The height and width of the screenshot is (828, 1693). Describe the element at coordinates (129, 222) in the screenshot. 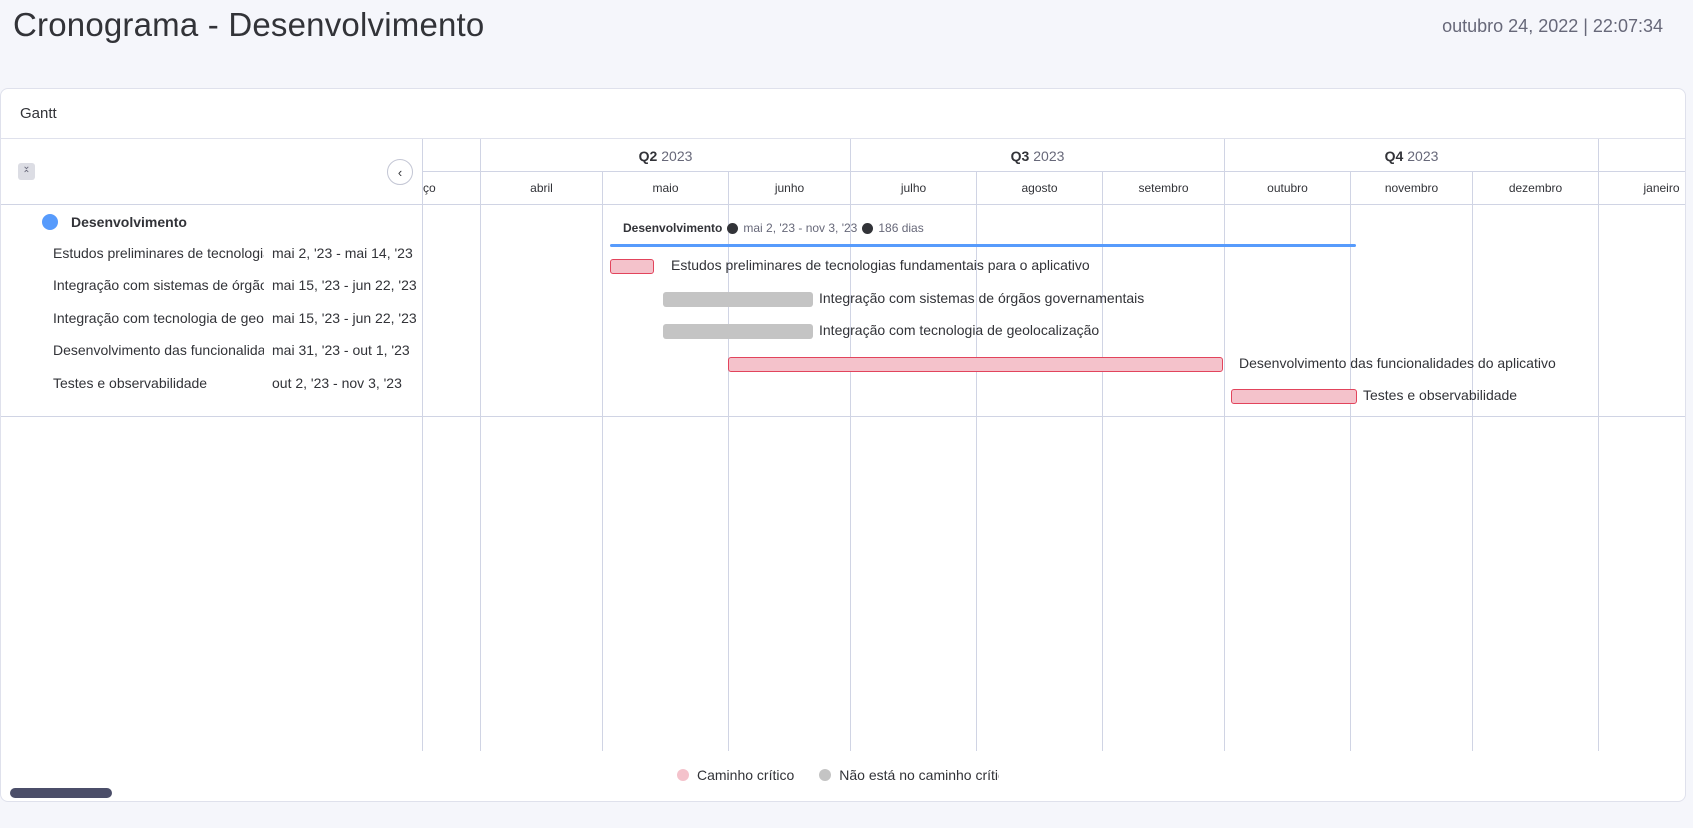

I see `group-name: Desenvolvimento` at that location.